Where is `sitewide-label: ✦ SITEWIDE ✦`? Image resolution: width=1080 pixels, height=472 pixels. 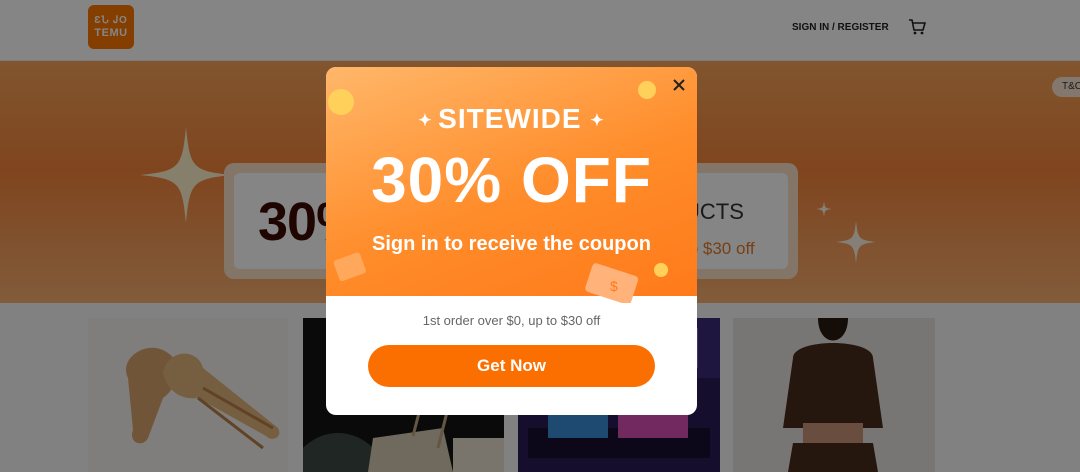 sitewide-label: ✦ SITEWIDE ✦ is located at coordinates (511, 119).